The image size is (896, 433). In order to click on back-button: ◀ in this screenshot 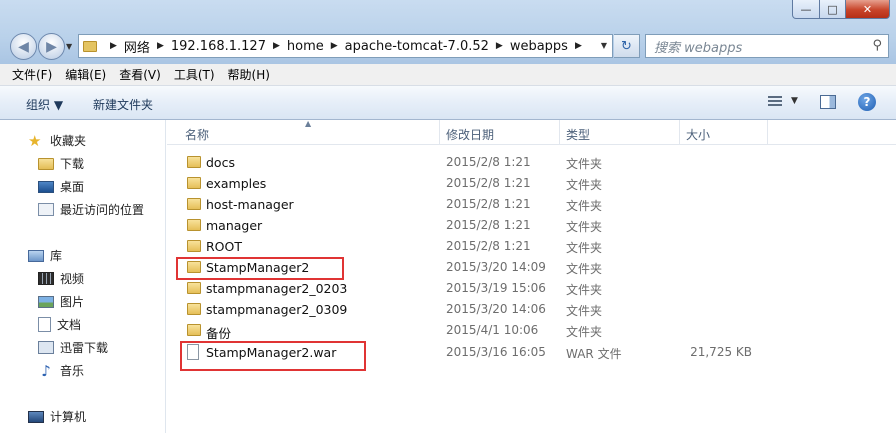, I will do `click(23, 46)`.